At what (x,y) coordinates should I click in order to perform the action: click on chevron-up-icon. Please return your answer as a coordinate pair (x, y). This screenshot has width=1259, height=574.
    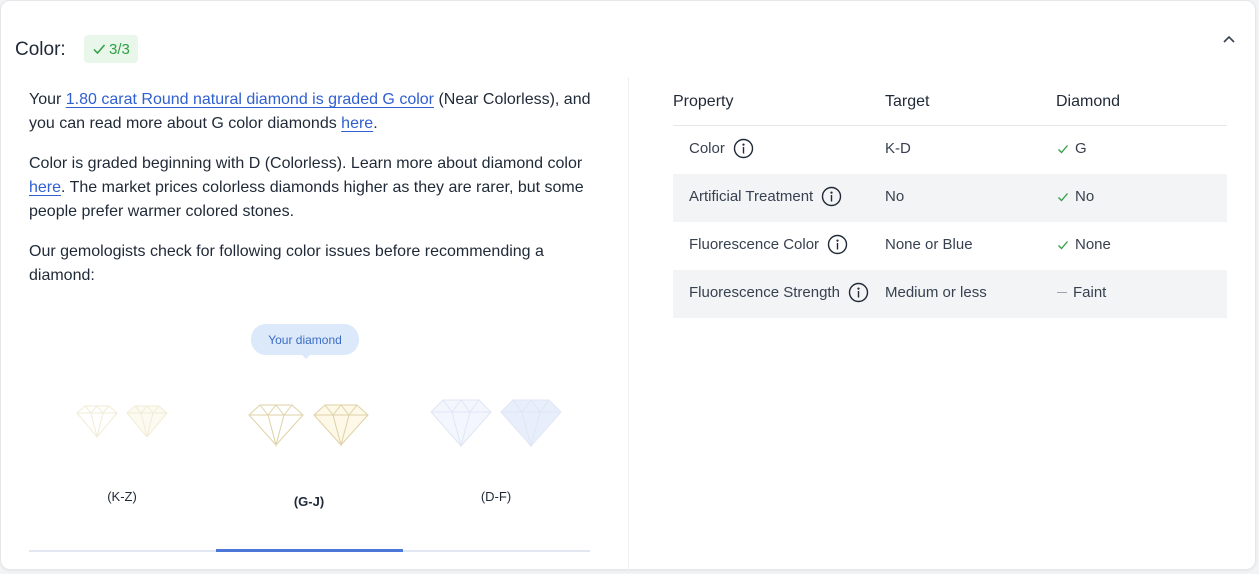
    Looking at the image, I should click on (1229, 39).